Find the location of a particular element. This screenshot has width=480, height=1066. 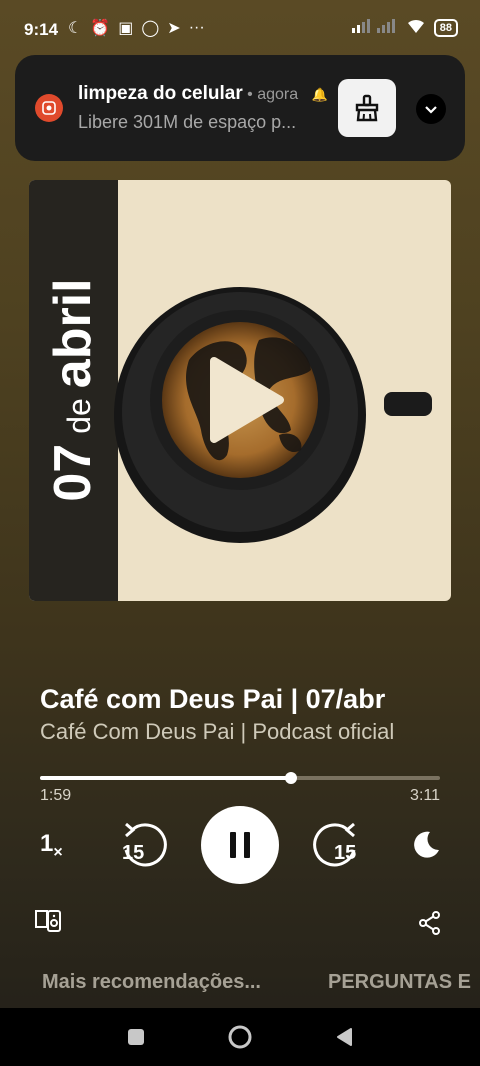

skip-back-button: 15 is located at coordinates (143, 845).